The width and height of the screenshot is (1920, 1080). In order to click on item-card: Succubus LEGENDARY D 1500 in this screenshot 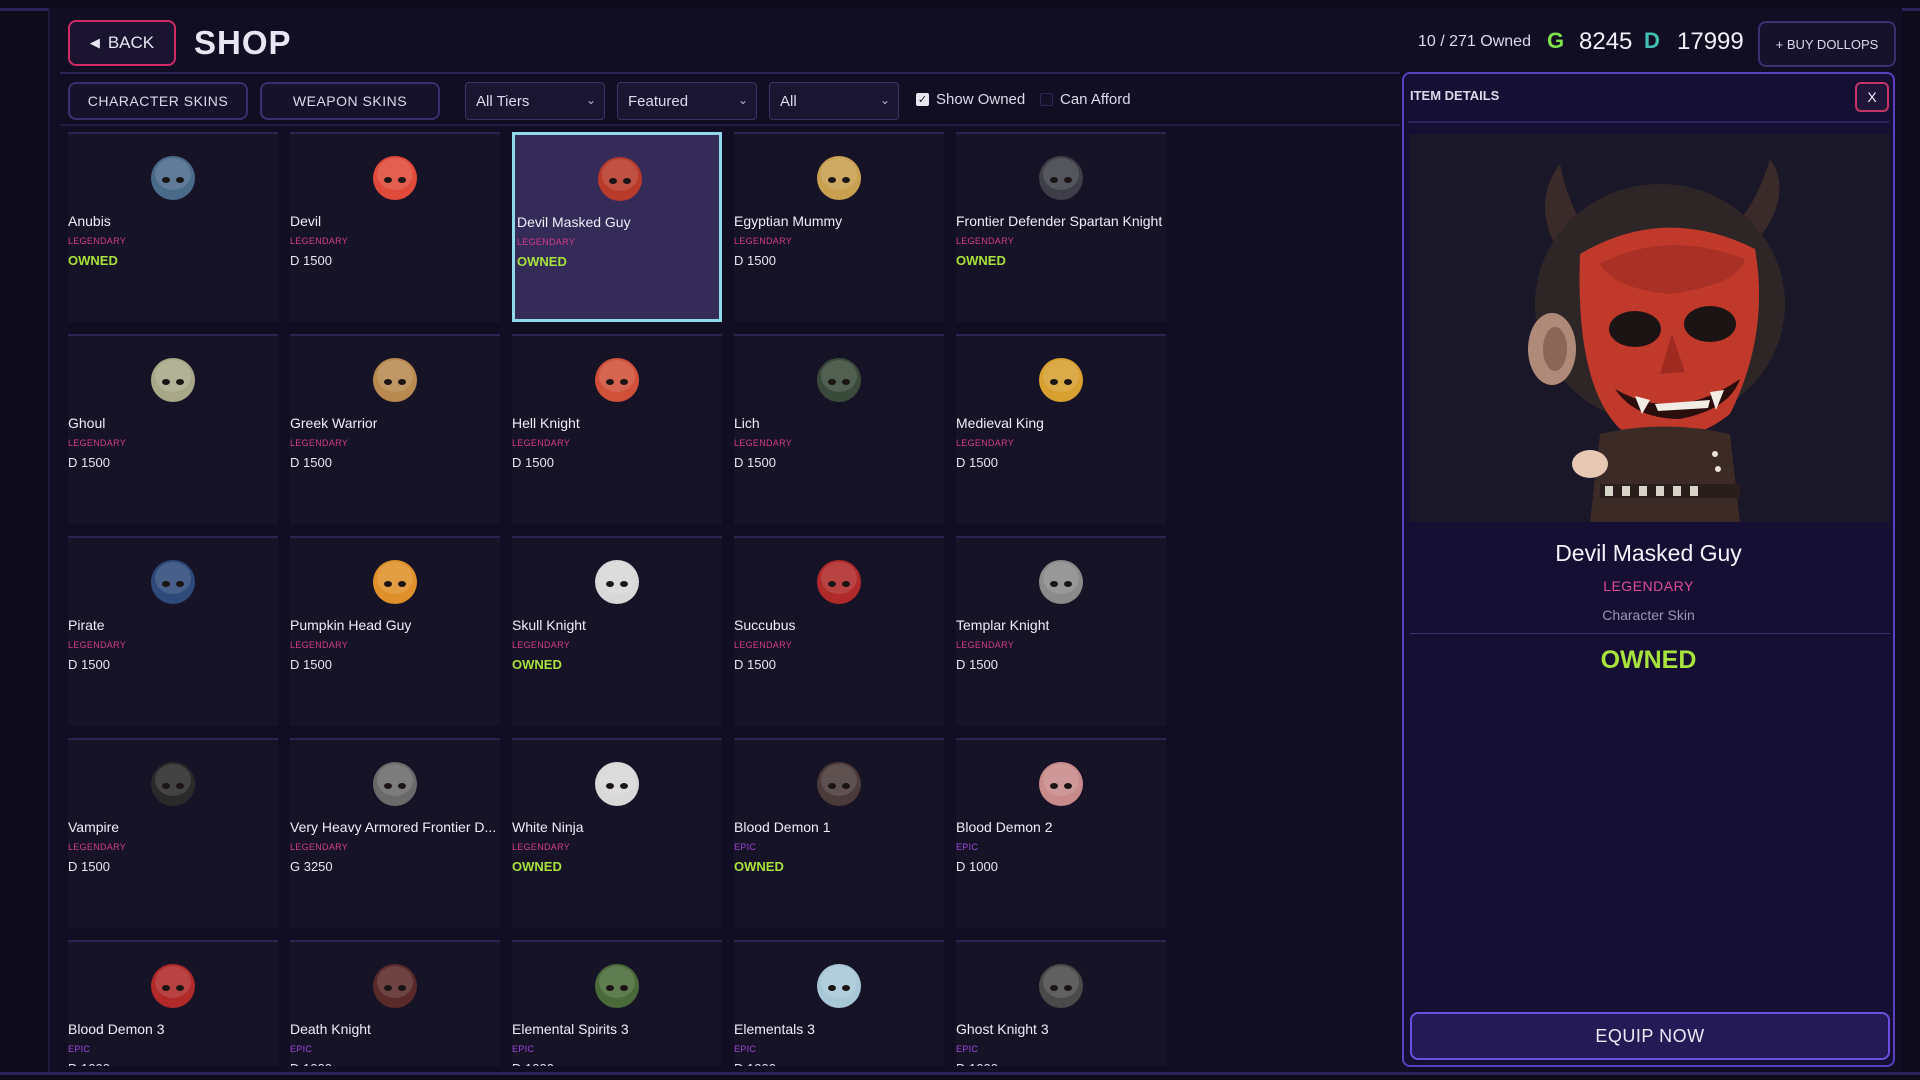, I will do `click(839, 631)`.